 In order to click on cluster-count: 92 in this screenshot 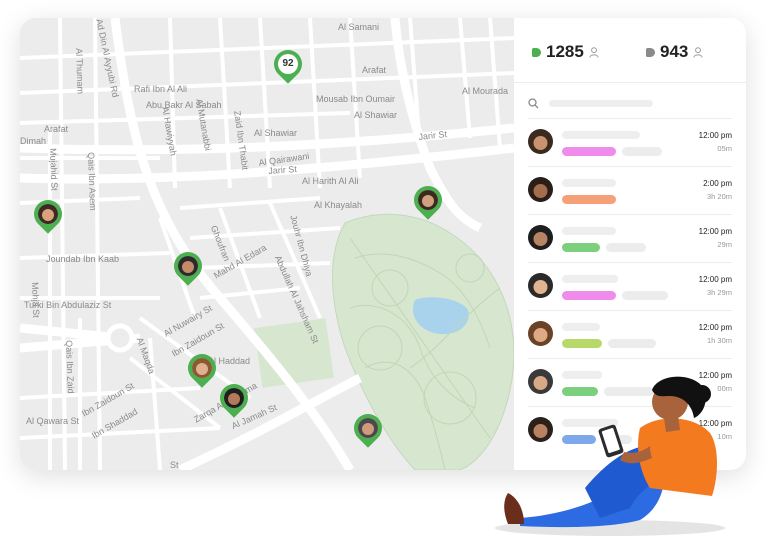, I will do `click(288, 64)`.